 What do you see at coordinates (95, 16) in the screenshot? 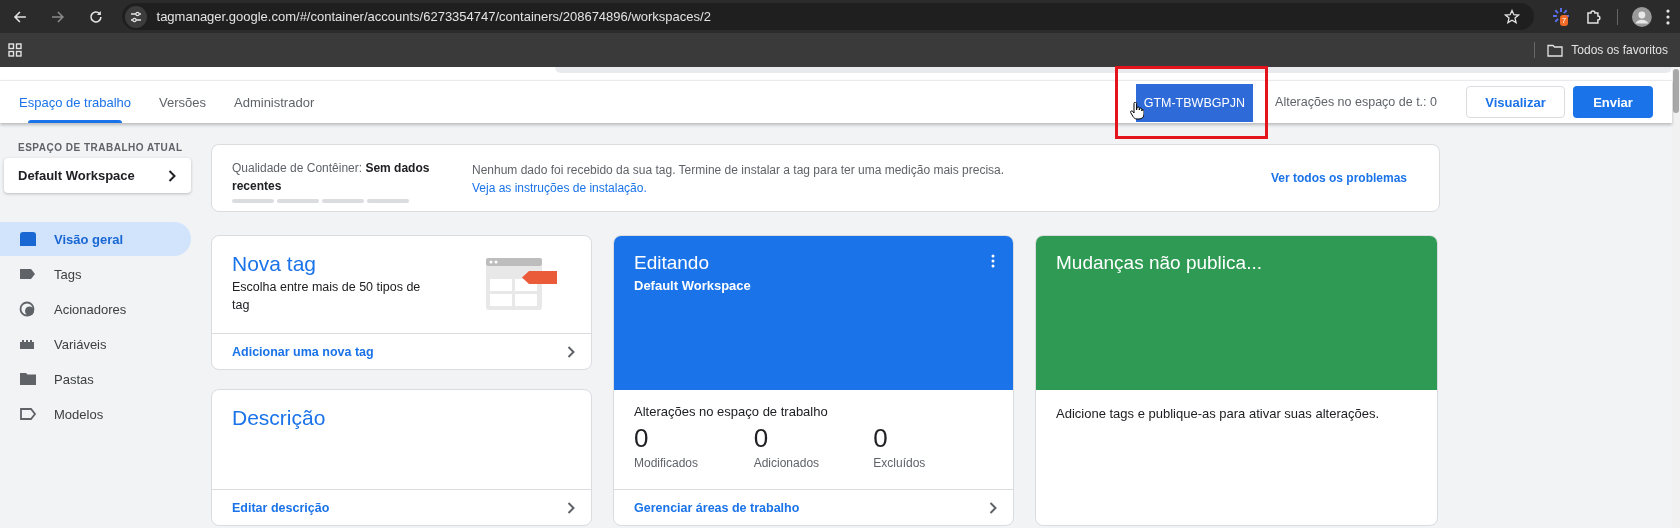
I see `reload-icon` at bounding box center [95, 16].